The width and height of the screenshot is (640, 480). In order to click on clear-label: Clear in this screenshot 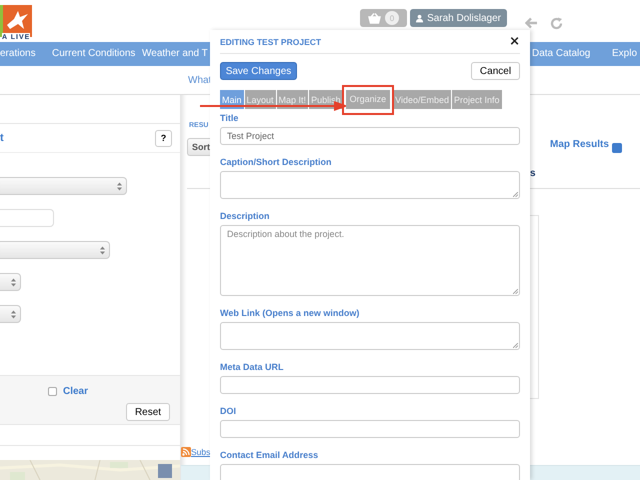, I will do `click(75, 391)`.